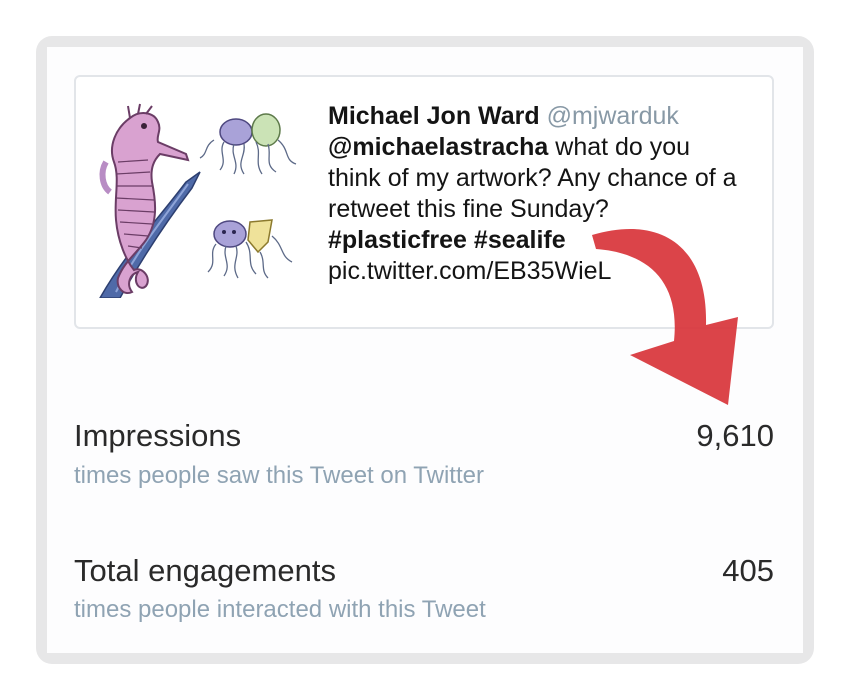  Describe the element at coordinates (469, 271) in the screenshot. I see `media-link: pic.twitter.com/EB35WieL` at that location.